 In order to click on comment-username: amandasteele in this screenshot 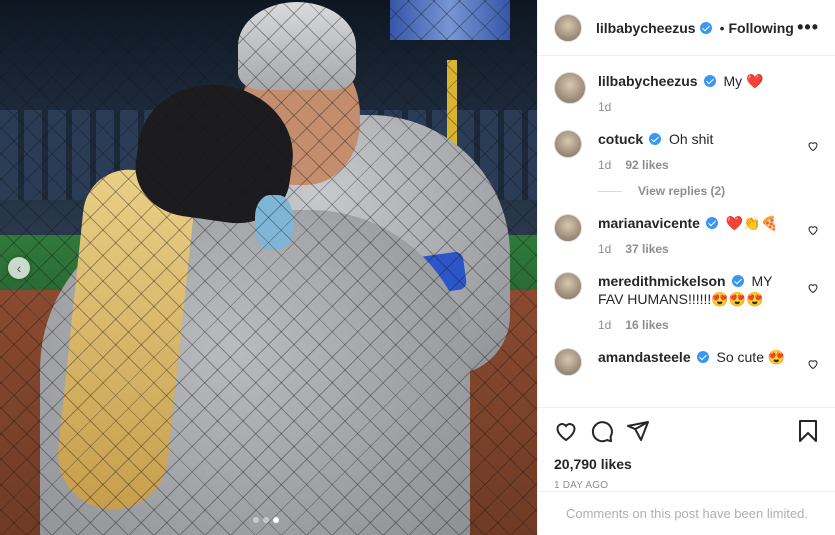, I will do `click(644, 357)`.